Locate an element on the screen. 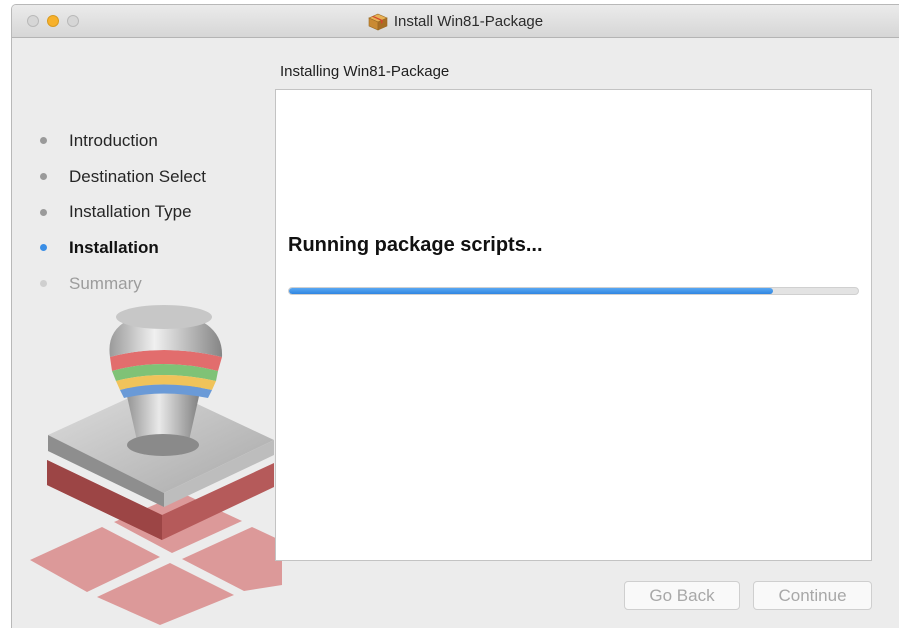 This screenshot has width=899, height=628. step-installation: Installation is located at coordinates (123, 248).